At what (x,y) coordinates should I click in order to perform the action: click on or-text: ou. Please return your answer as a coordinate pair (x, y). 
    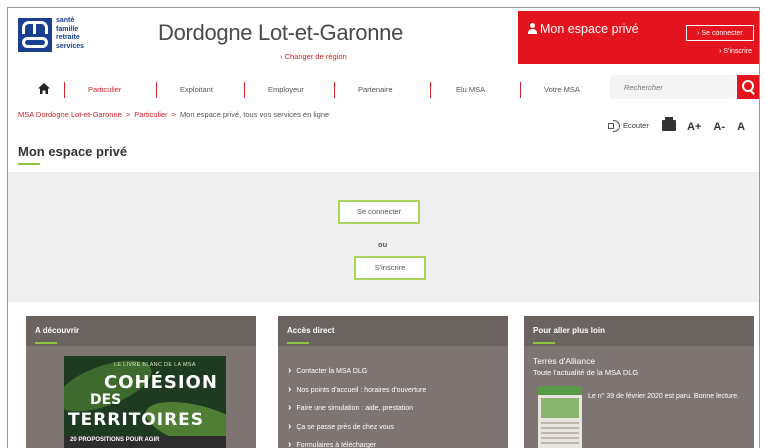
    Looking at the image, I should click on (383, 244).